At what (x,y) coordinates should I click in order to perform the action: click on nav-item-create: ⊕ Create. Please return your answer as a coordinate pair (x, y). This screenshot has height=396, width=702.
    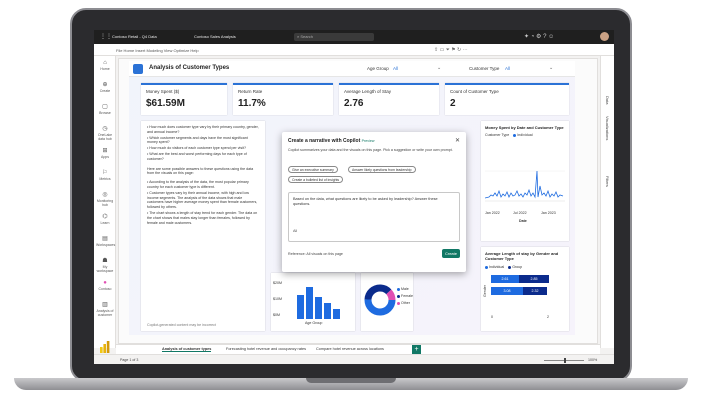
    Looking at the image, I should click on (105, 87).